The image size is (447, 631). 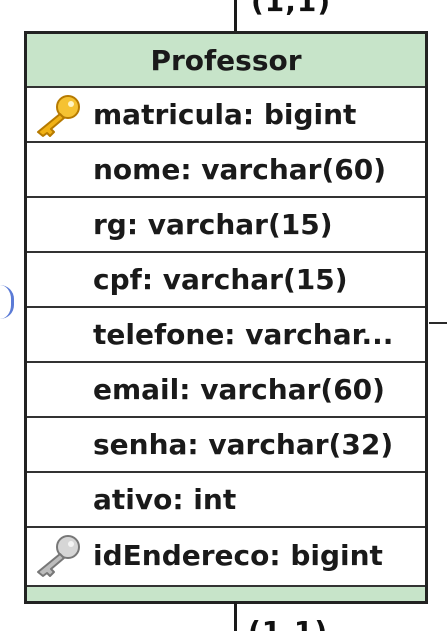 I want to click on relationship-line-left, so click(x=7, y=302).